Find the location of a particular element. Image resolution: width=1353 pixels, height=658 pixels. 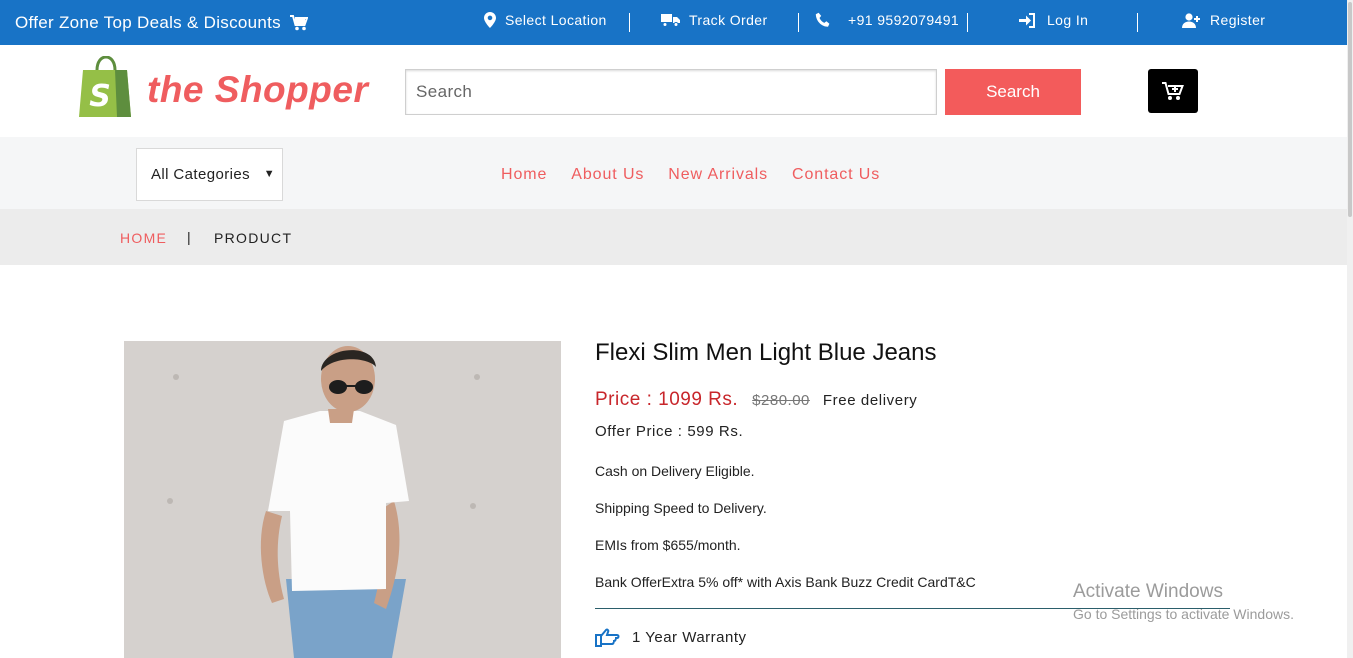

breadcrumb-current: PRODUCT is located at coordinates (253, 238).